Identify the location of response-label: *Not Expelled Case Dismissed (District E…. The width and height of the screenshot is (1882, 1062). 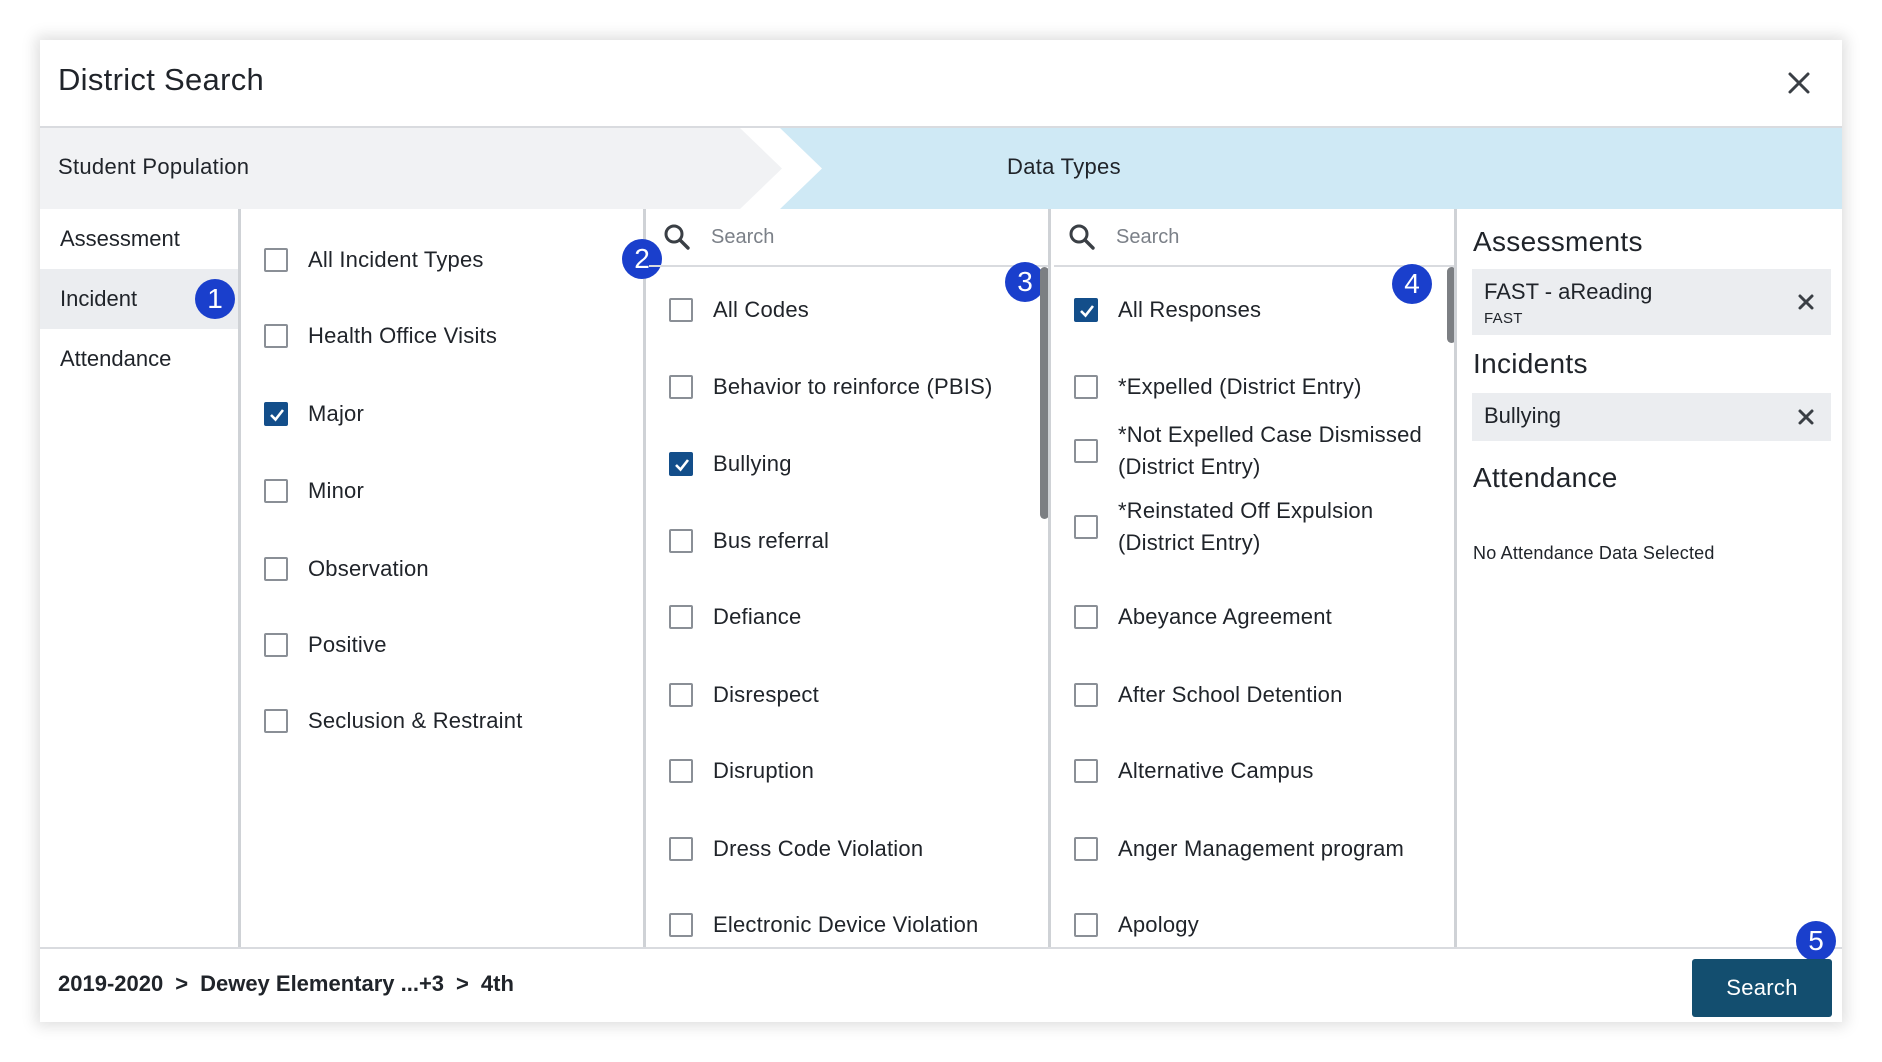
(1270, 450).